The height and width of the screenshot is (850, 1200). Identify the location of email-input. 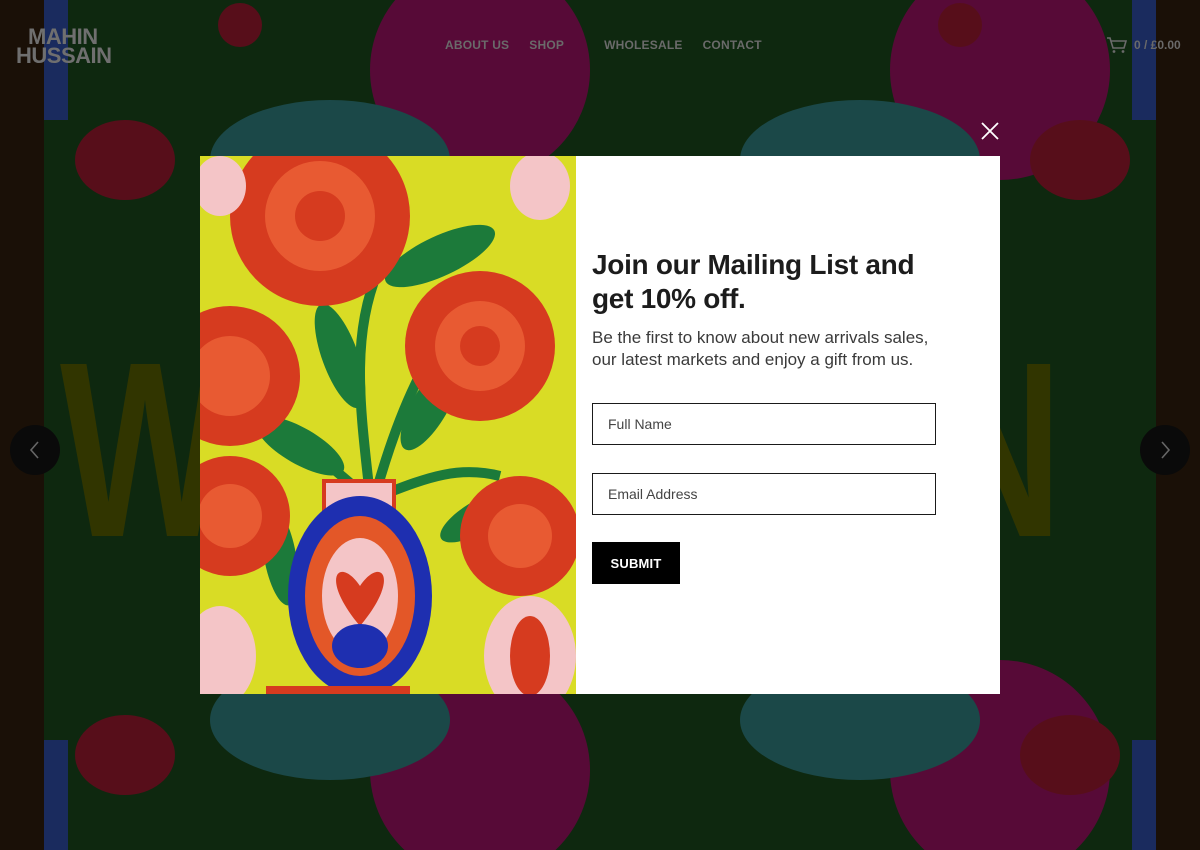
(764, 494).